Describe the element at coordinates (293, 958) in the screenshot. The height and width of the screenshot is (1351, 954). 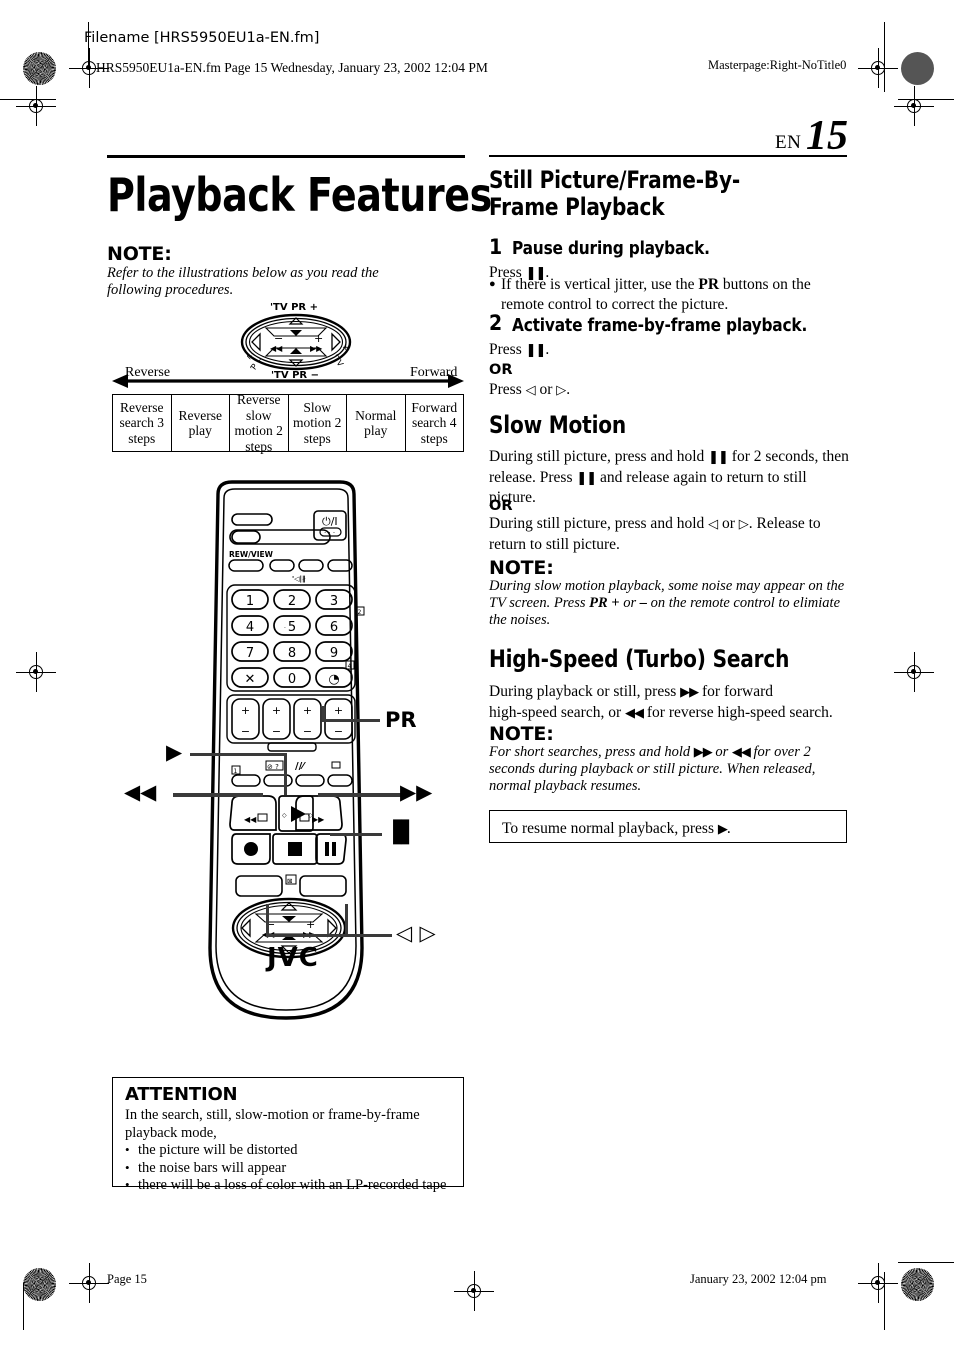
I see `remote-brand-logo: JVC` at that location.